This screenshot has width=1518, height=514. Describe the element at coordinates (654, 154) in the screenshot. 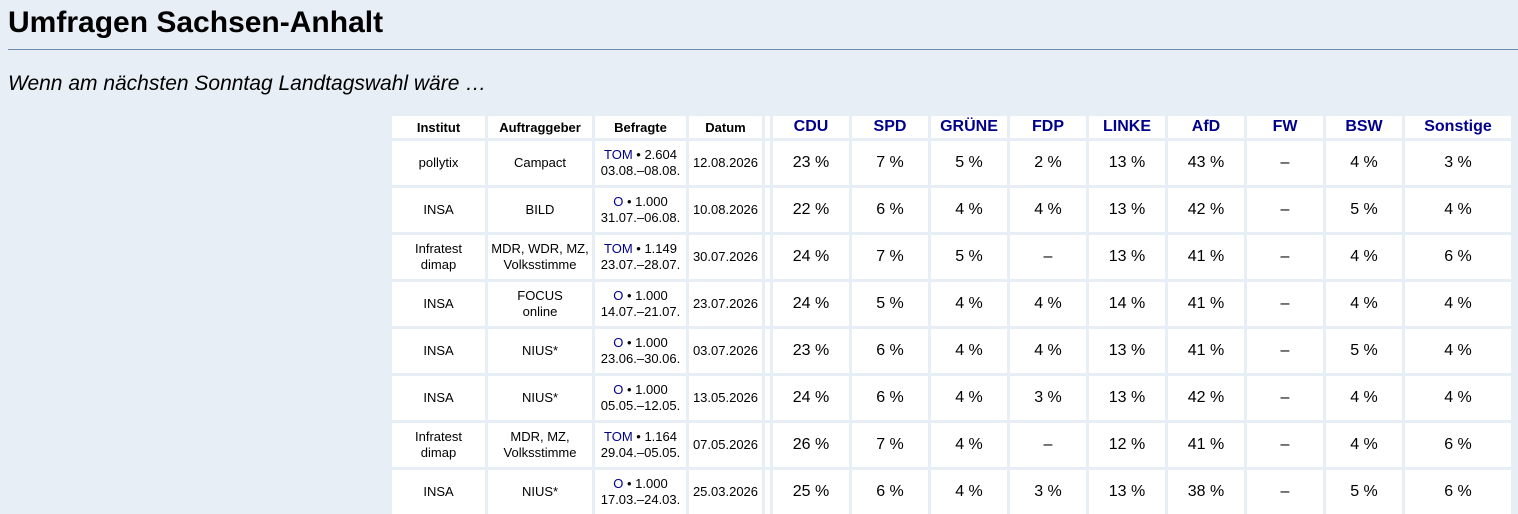

I see `respondent-count: • 2.604` at that location.